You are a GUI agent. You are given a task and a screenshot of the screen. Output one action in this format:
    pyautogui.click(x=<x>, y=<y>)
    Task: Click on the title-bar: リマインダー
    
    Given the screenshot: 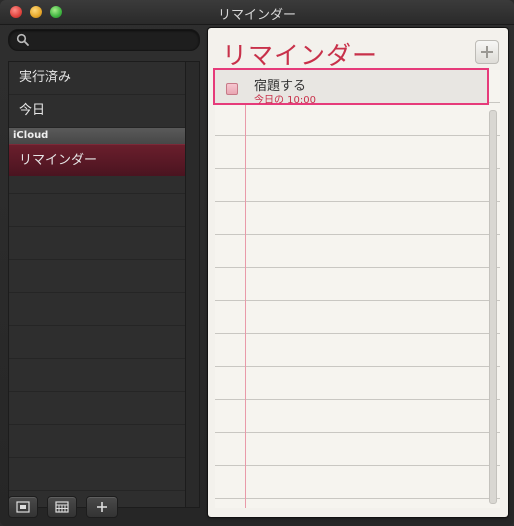 What is the action you would take?
    pyautogui.click(x=257, y=12)
    